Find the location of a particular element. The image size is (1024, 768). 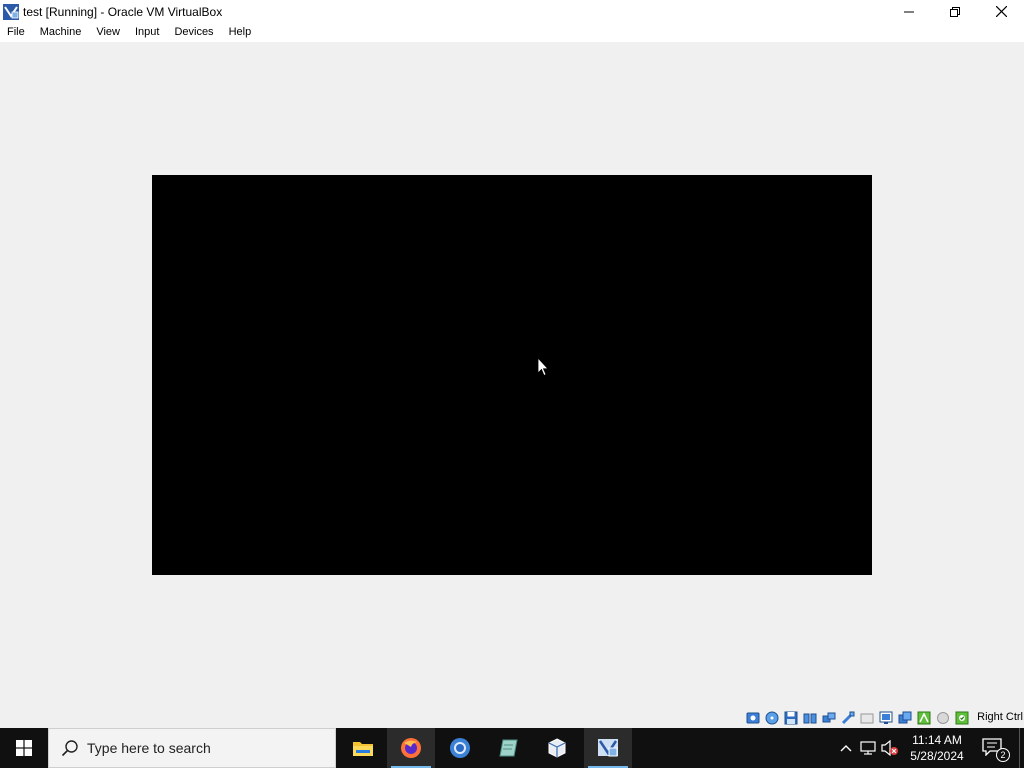

guest-additions-icon is located at coordinates (924, 718).